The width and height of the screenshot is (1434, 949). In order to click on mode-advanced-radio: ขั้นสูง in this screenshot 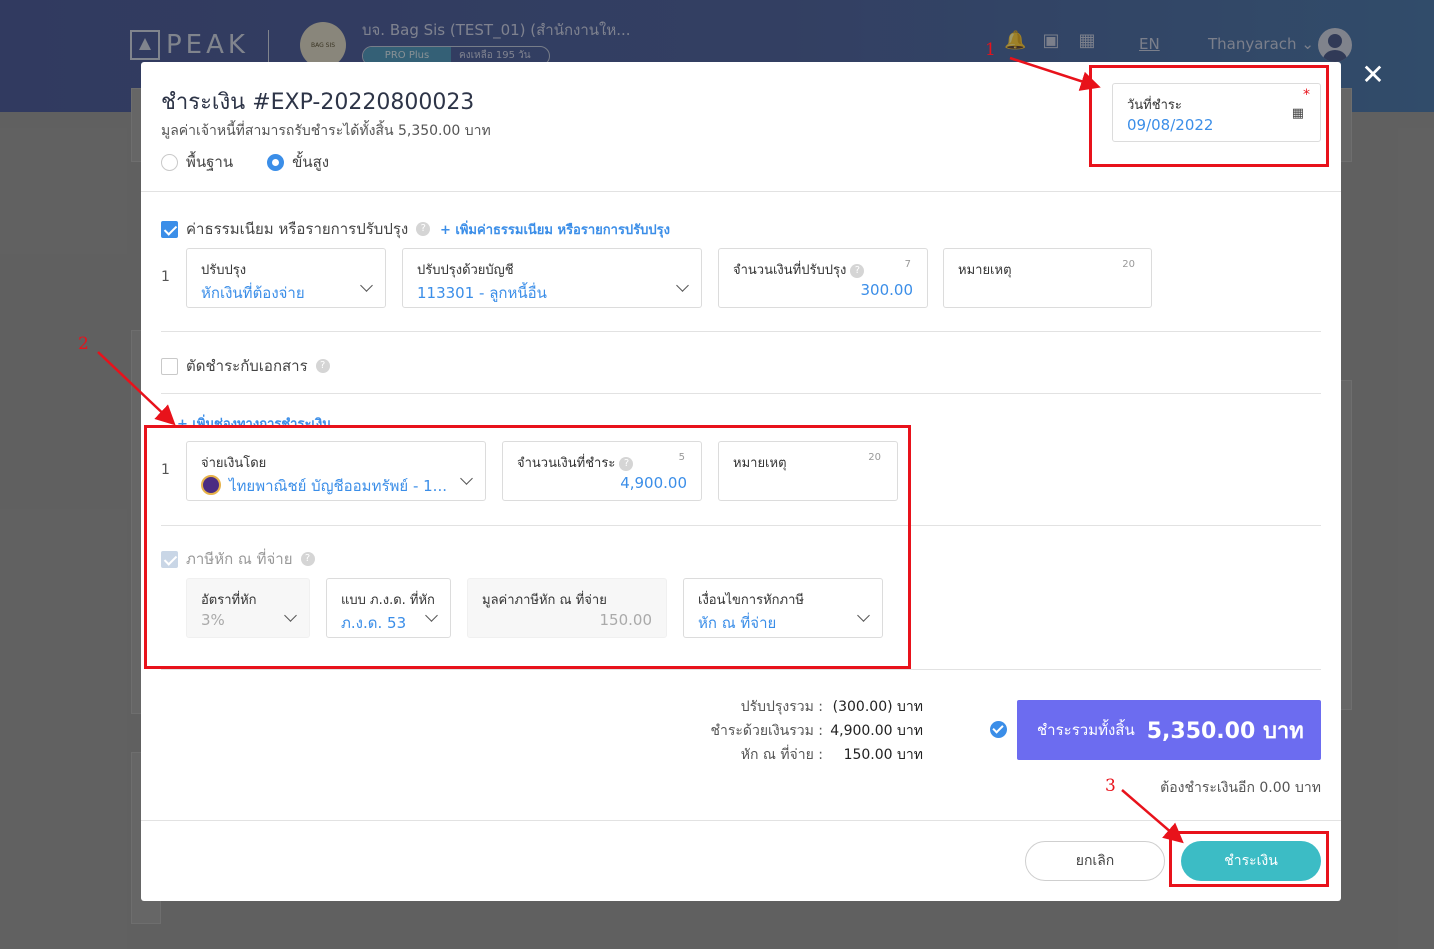, I will do `click(298, 162)`.